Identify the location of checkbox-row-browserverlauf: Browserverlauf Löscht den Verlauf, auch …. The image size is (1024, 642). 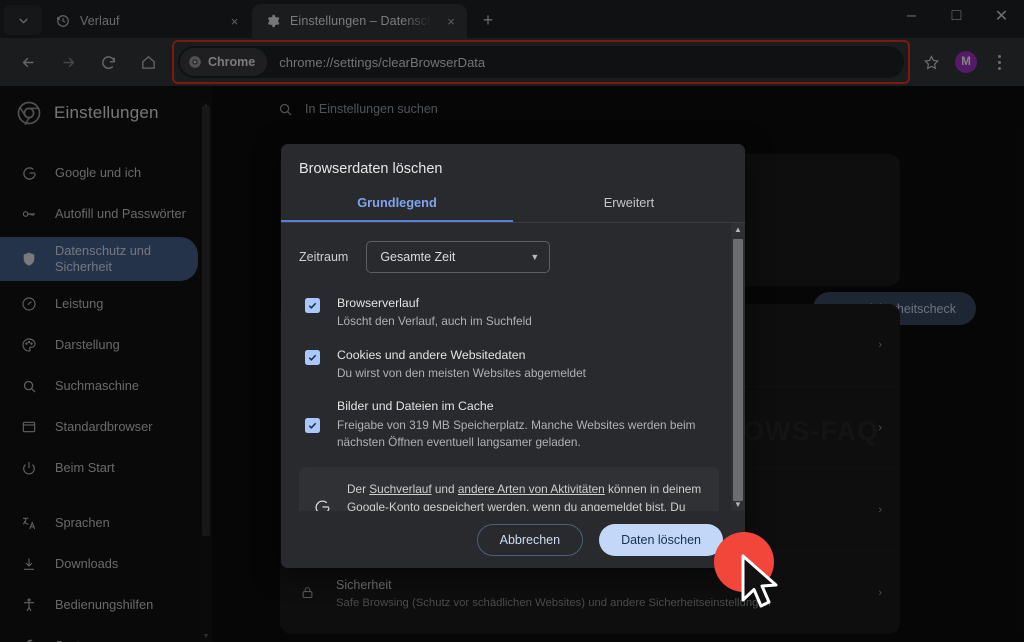
(509, 313).